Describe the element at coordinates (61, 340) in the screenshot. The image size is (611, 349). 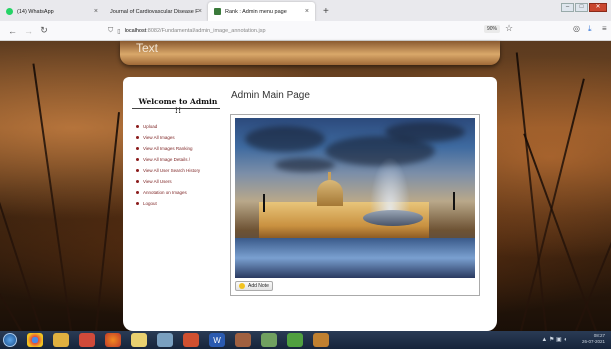
I see `file-explorer-icon` at that location.